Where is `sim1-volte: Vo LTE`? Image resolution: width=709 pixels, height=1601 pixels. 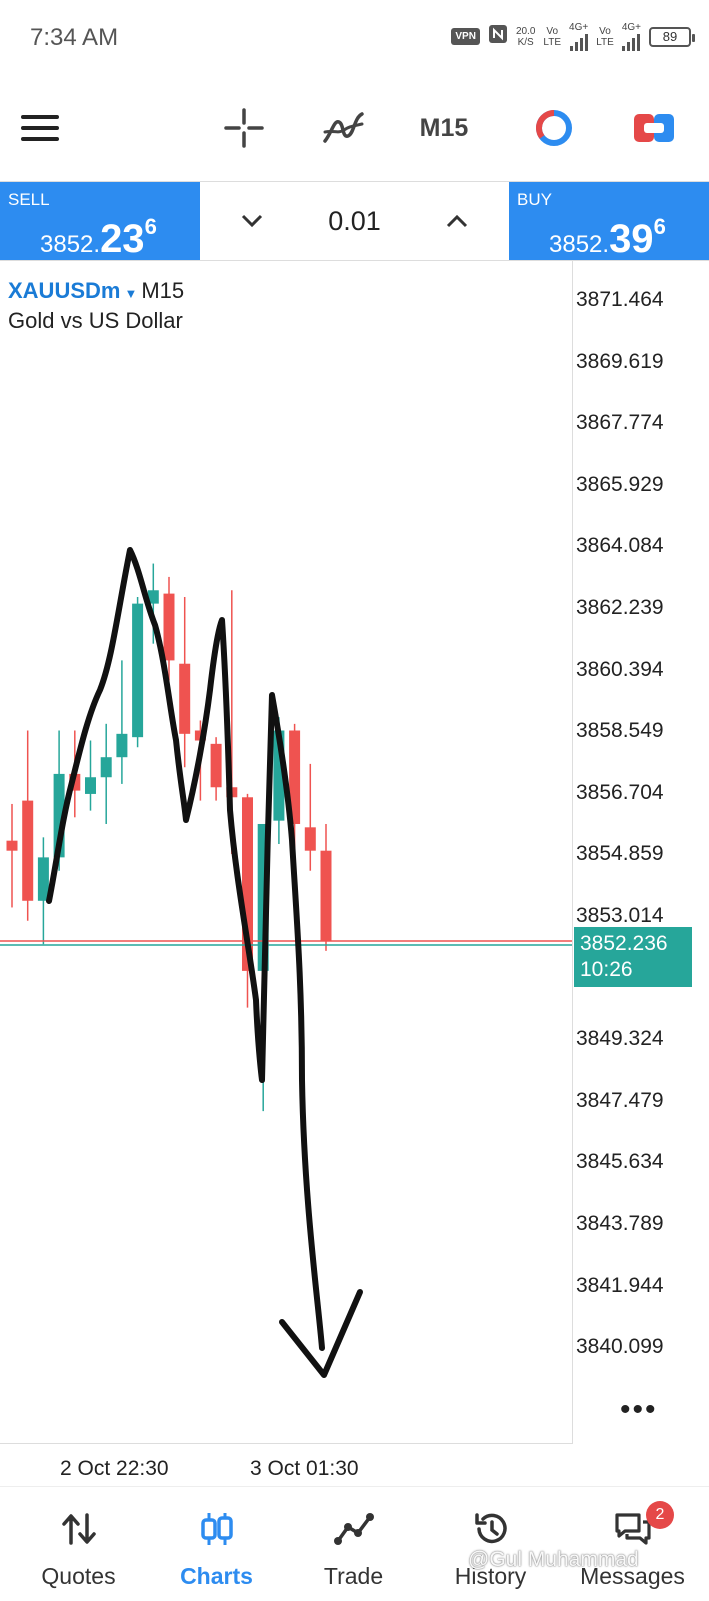
sim1-volte: Vo LTE is located at coordinates (552, 37).